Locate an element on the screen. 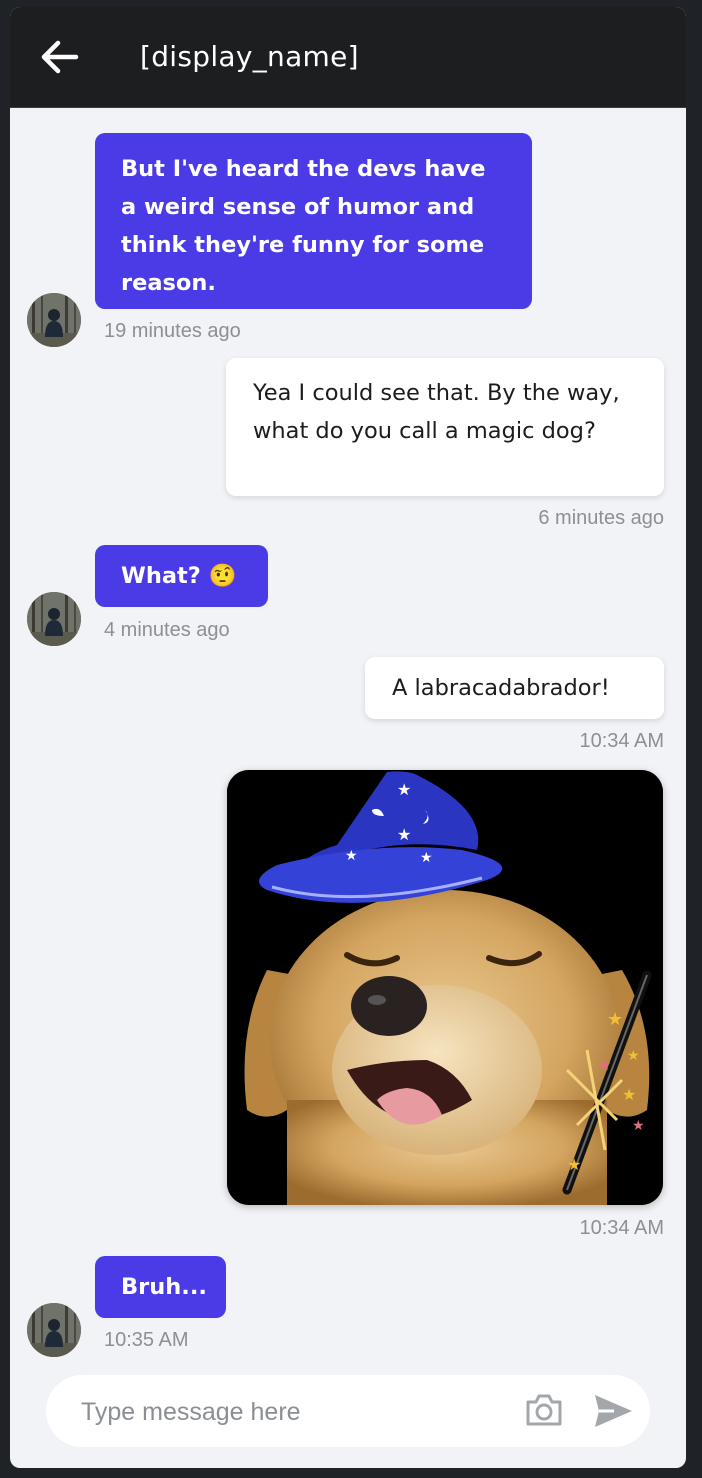 This screenshot has height=1478, width=702. camera-button is located at coordinates (544, 1410).